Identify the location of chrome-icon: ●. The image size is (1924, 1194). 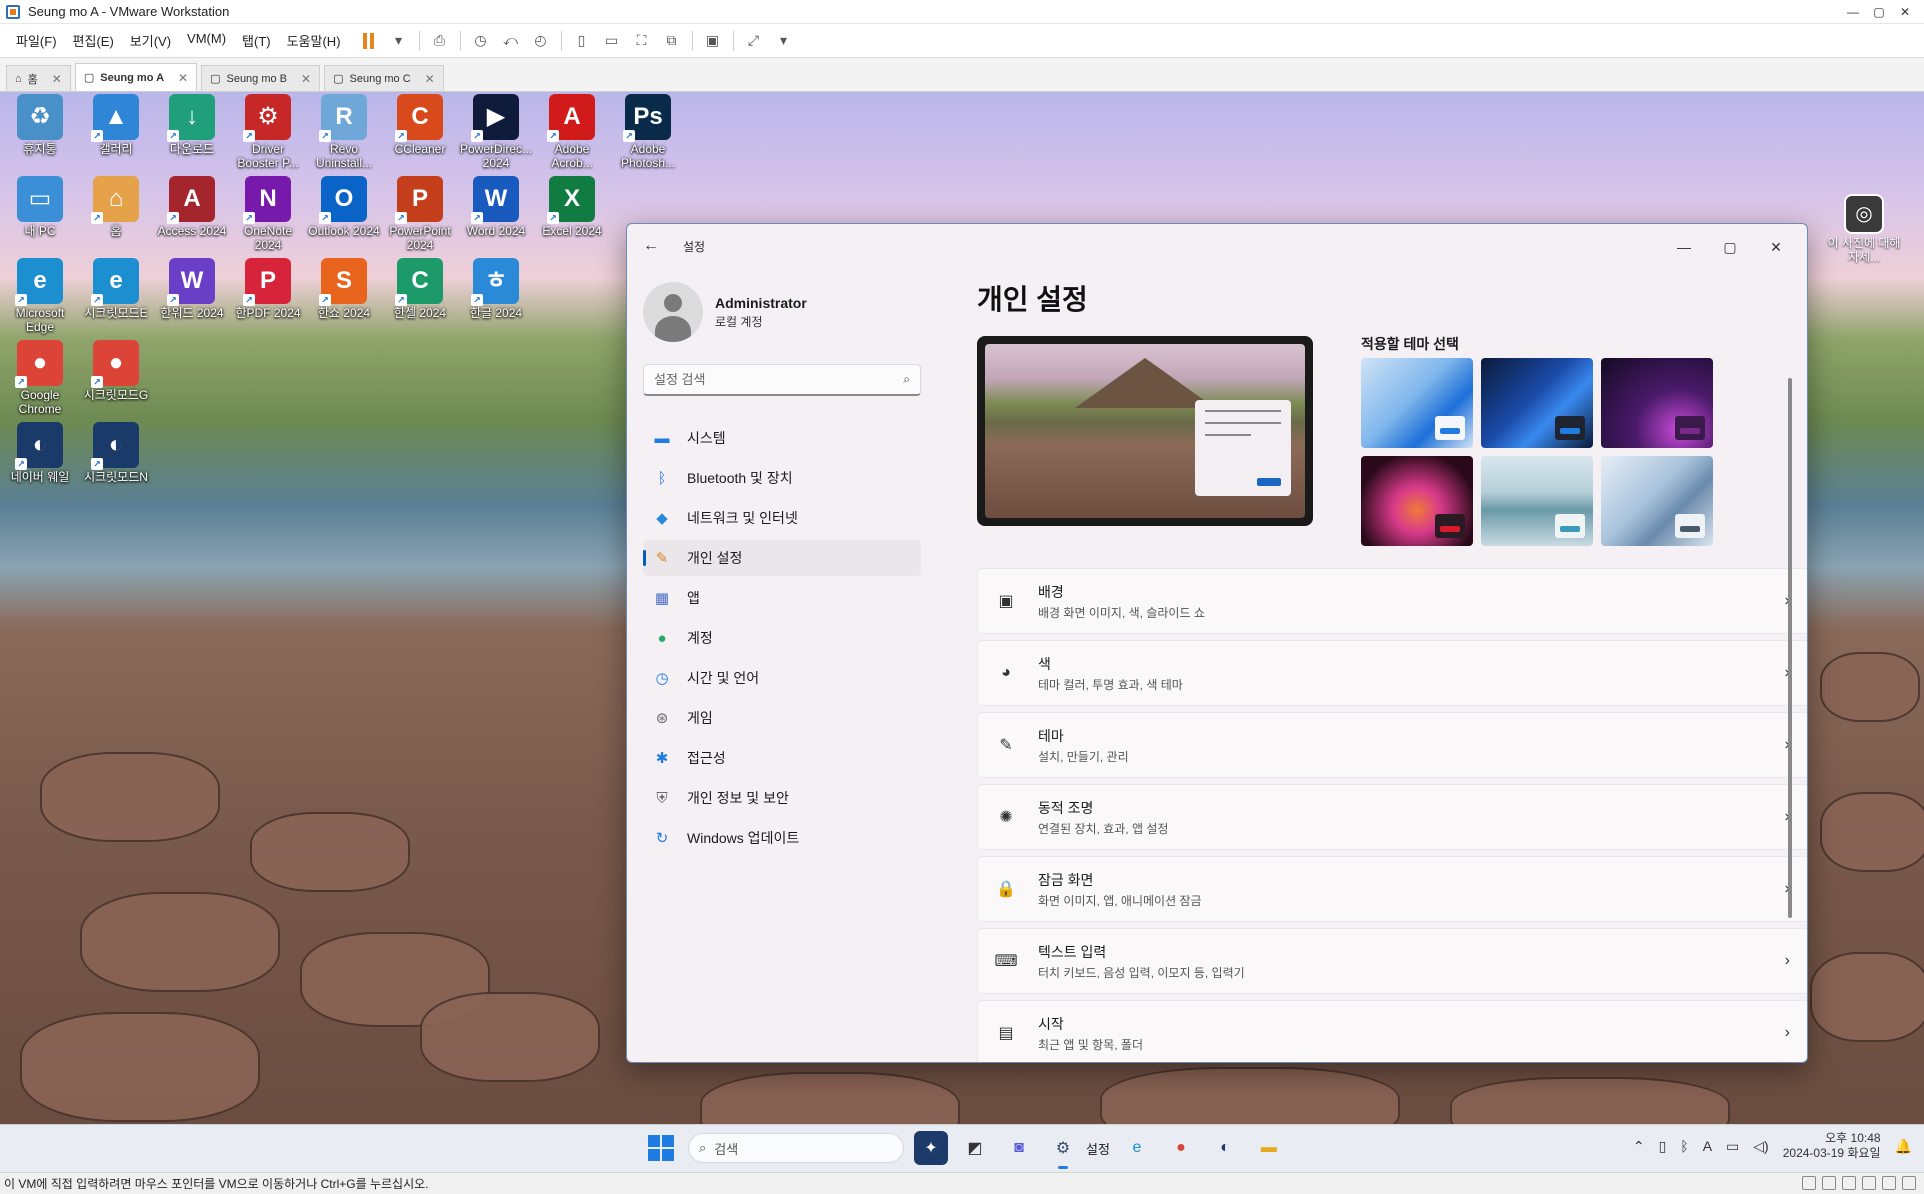
(1181, 1148).